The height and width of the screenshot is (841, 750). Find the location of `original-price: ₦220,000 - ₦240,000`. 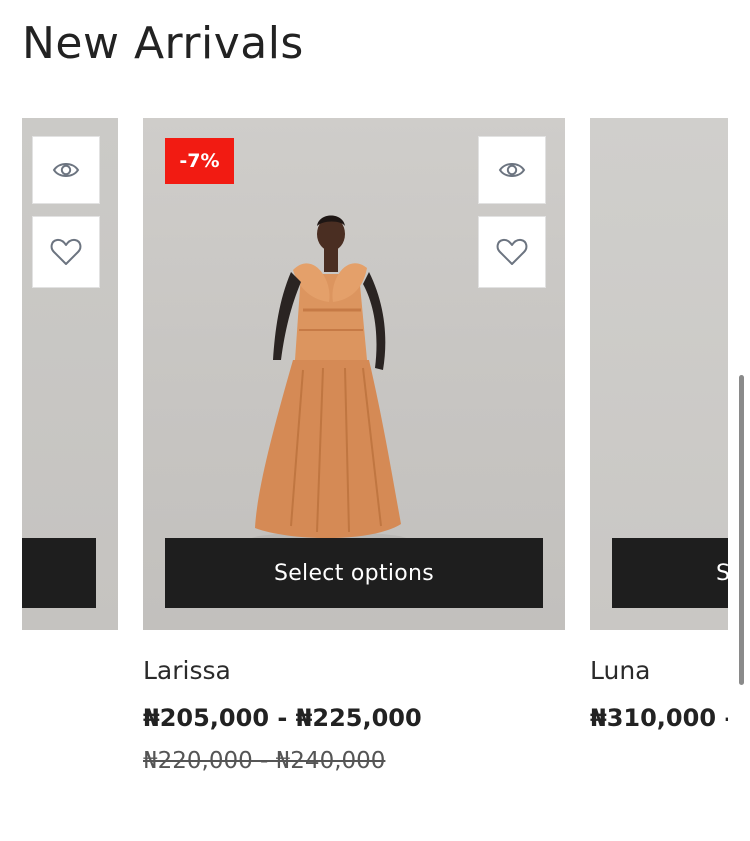

original-price: ₦220,000 - ₦240,000 is located at coordinates (264, 761).